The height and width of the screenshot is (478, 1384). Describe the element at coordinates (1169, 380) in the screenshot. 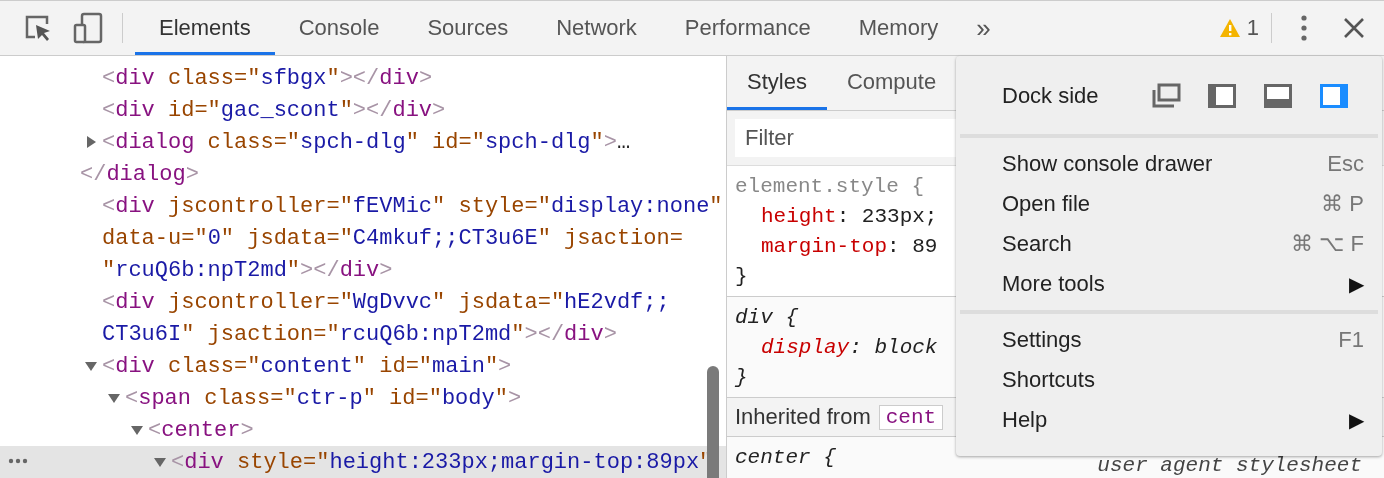

I see `menu-item: Shortcuts` at that location.